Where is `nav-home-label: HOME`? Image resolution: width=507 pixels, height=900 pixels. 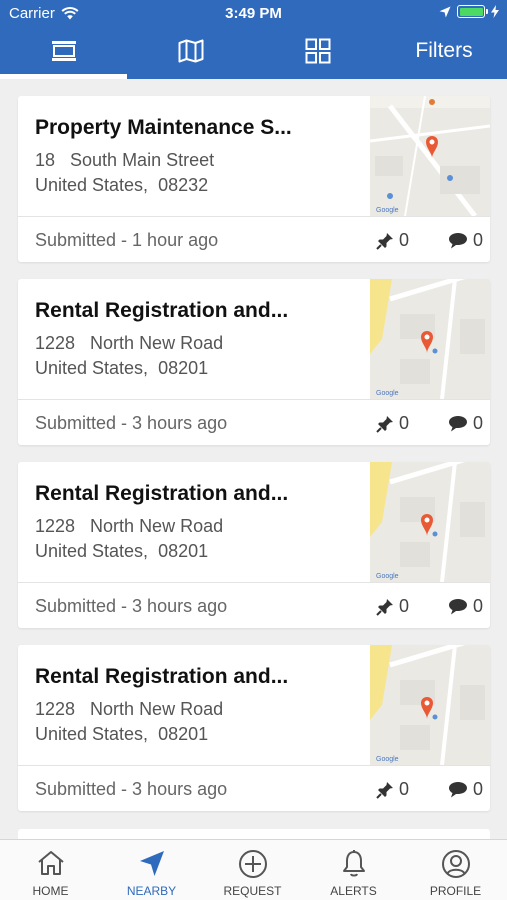
nav-home-label: HOME is located at coordinates (50, 891).